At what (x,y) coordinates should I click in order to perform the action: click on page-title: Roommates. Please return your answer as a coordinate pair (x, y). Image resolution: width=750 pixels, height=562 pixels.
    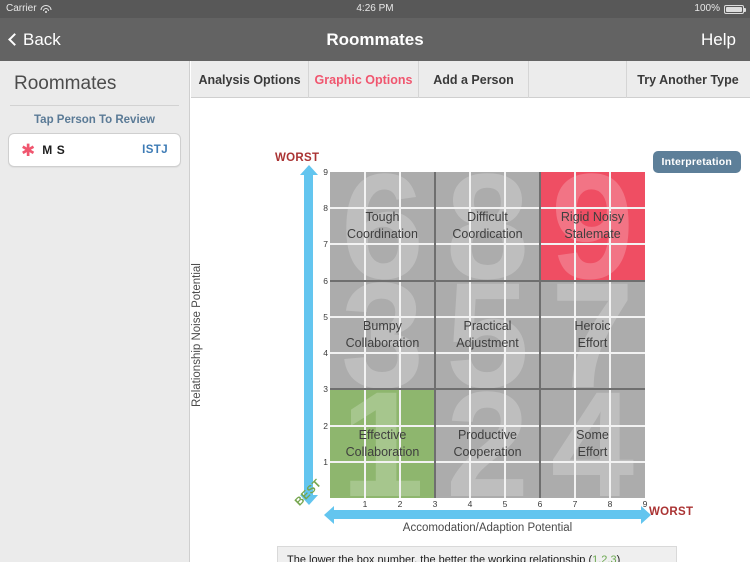
    Looking at the image, I should click on (375, 39).